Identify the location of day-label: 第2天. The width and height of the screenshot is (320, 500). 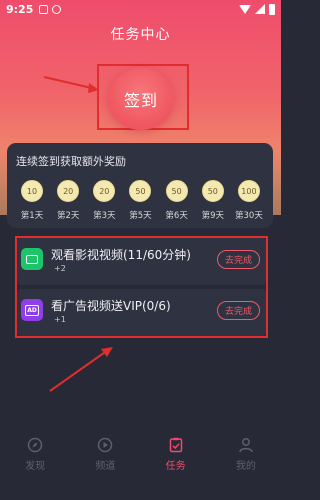
(68, 216).